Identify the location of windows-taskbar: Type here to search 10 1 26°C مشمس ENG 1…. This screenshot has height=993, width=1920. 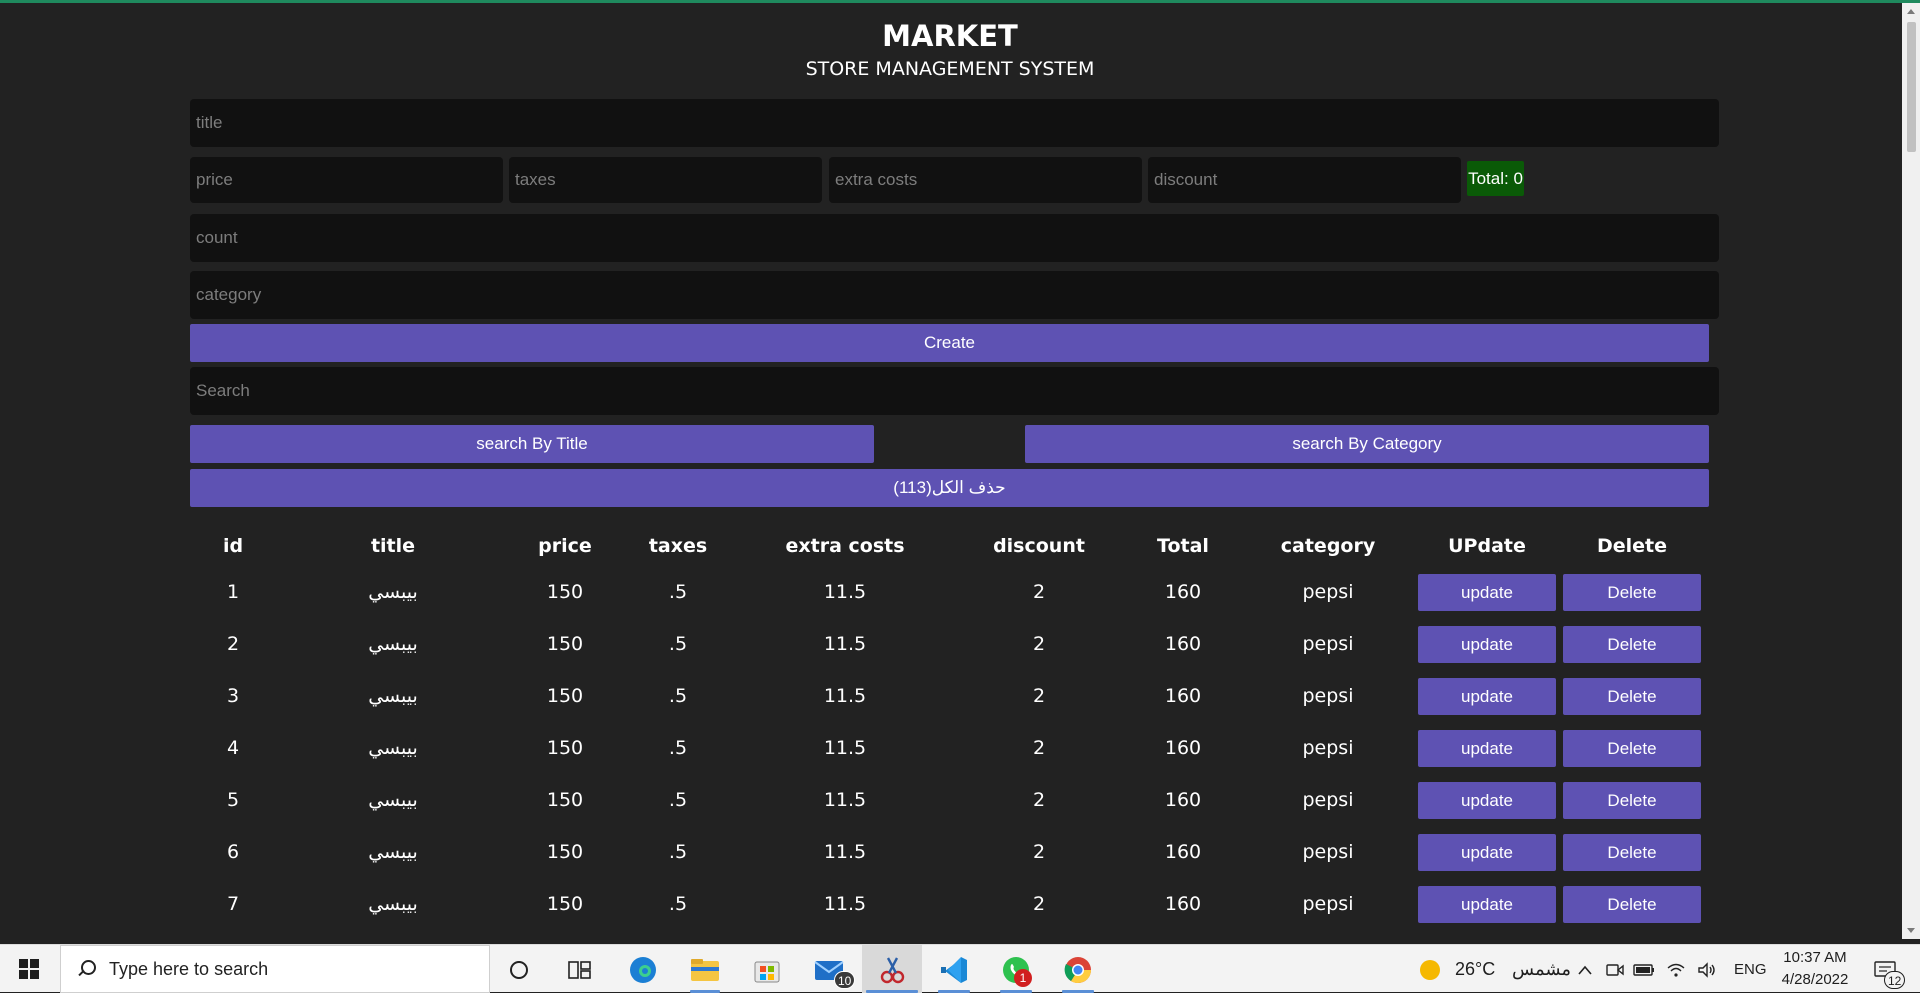
(960, 968).